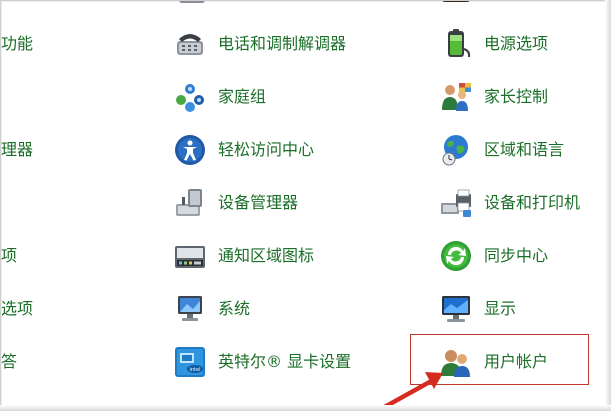  I want to click on parental-controls-icon, so click(456, 97).